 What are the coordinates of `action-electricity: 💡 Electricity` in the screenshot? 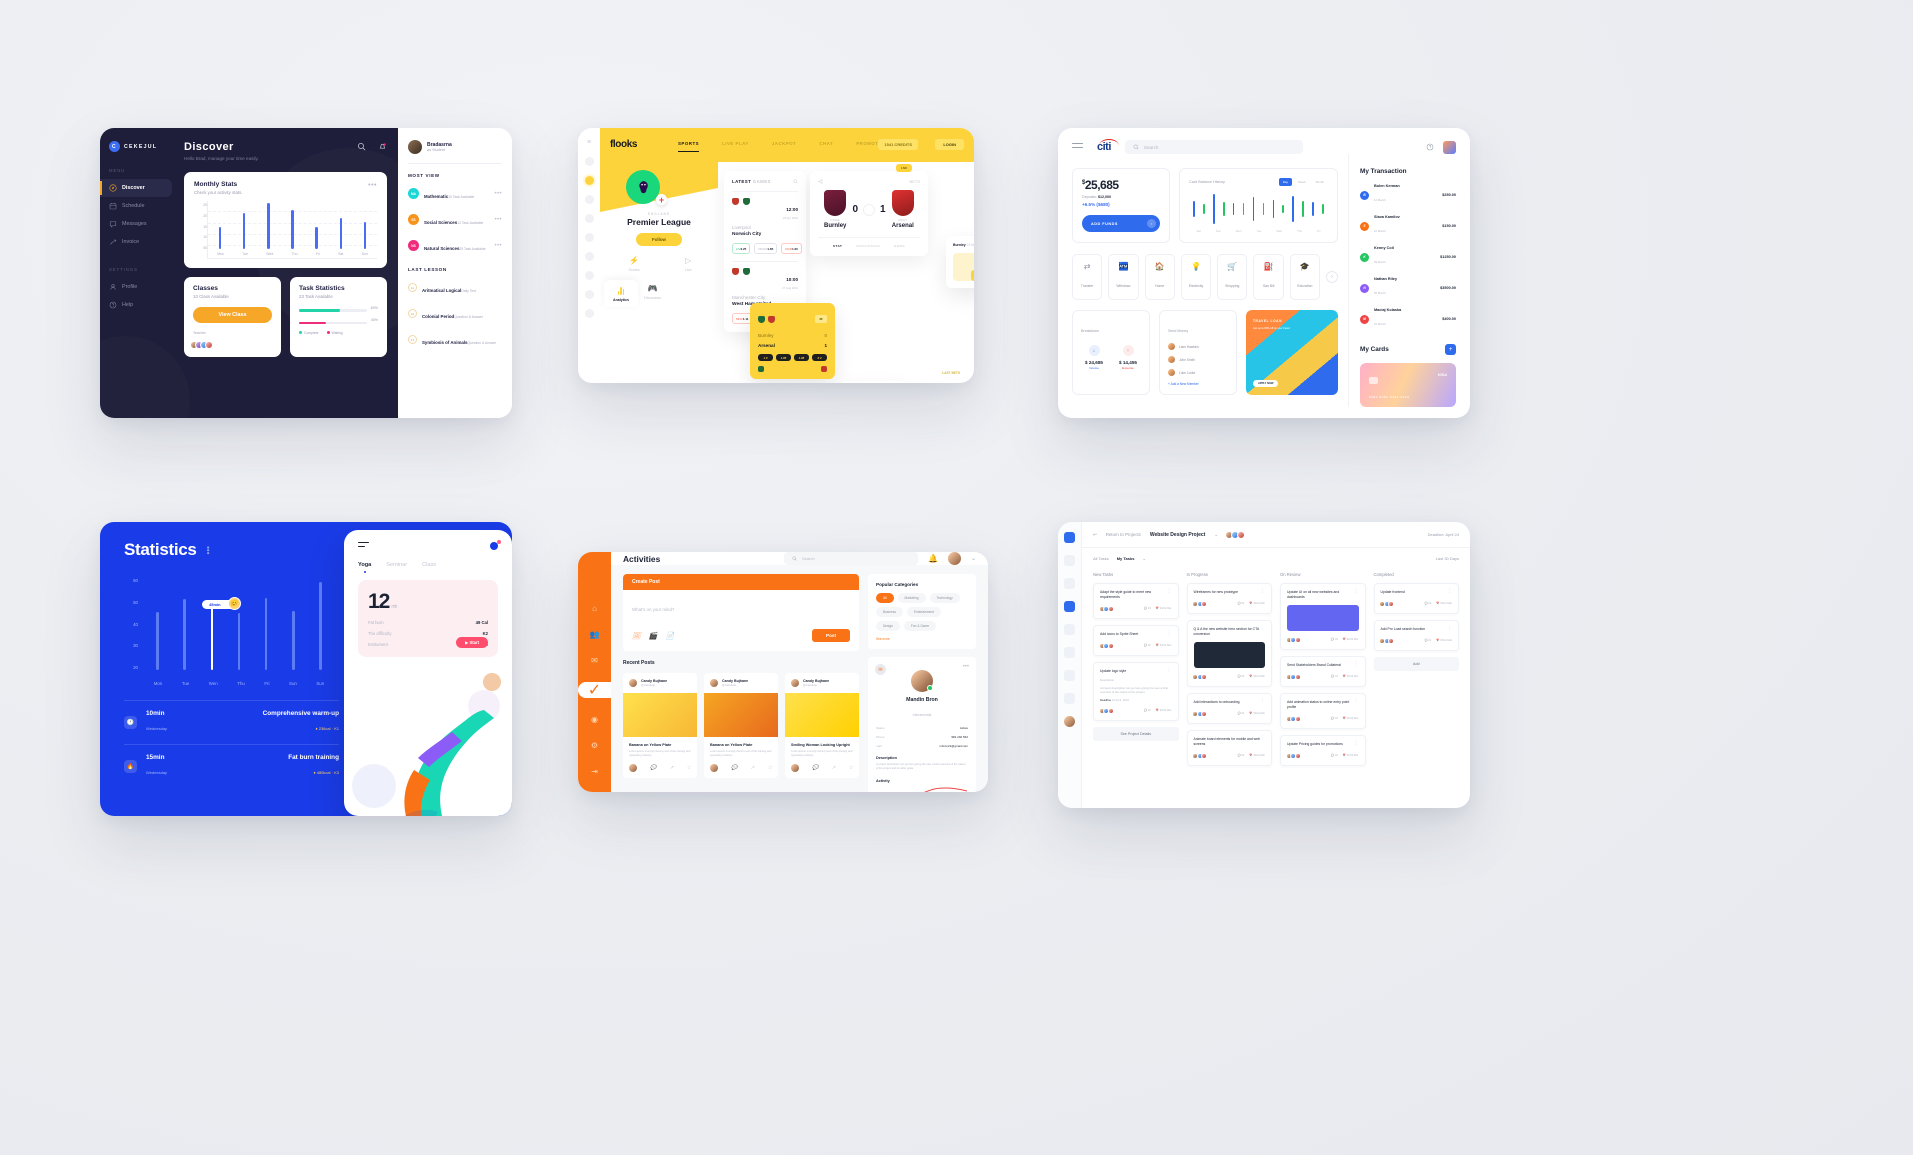 It's located at (1196, 277).